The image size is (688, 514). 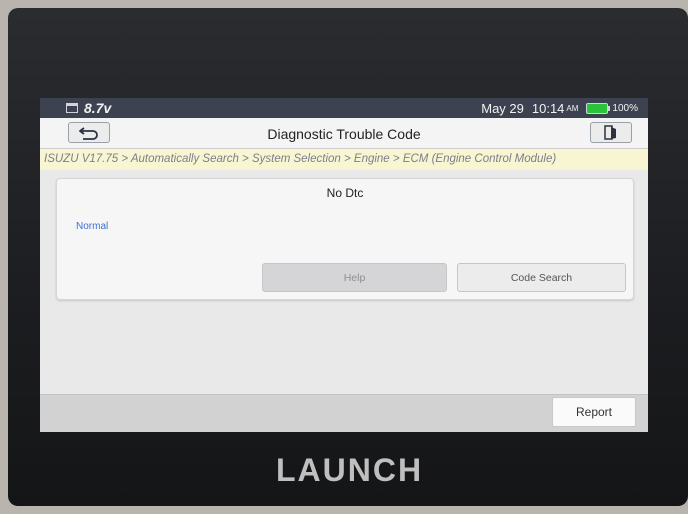 I want to click on code-search-button: Code Search, so click(x=541, y=277).